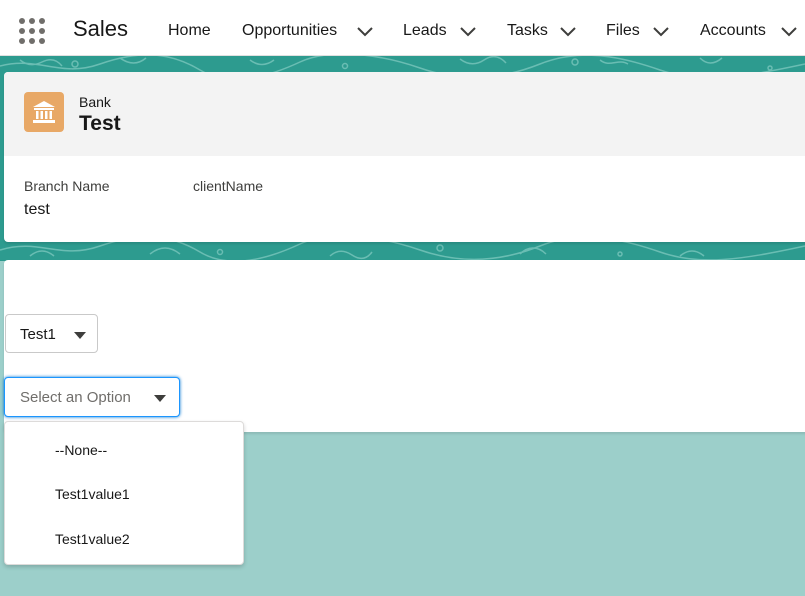 The image size is (805, 596). I want to click on record-highlights: Bank Test, so click(404, 114).